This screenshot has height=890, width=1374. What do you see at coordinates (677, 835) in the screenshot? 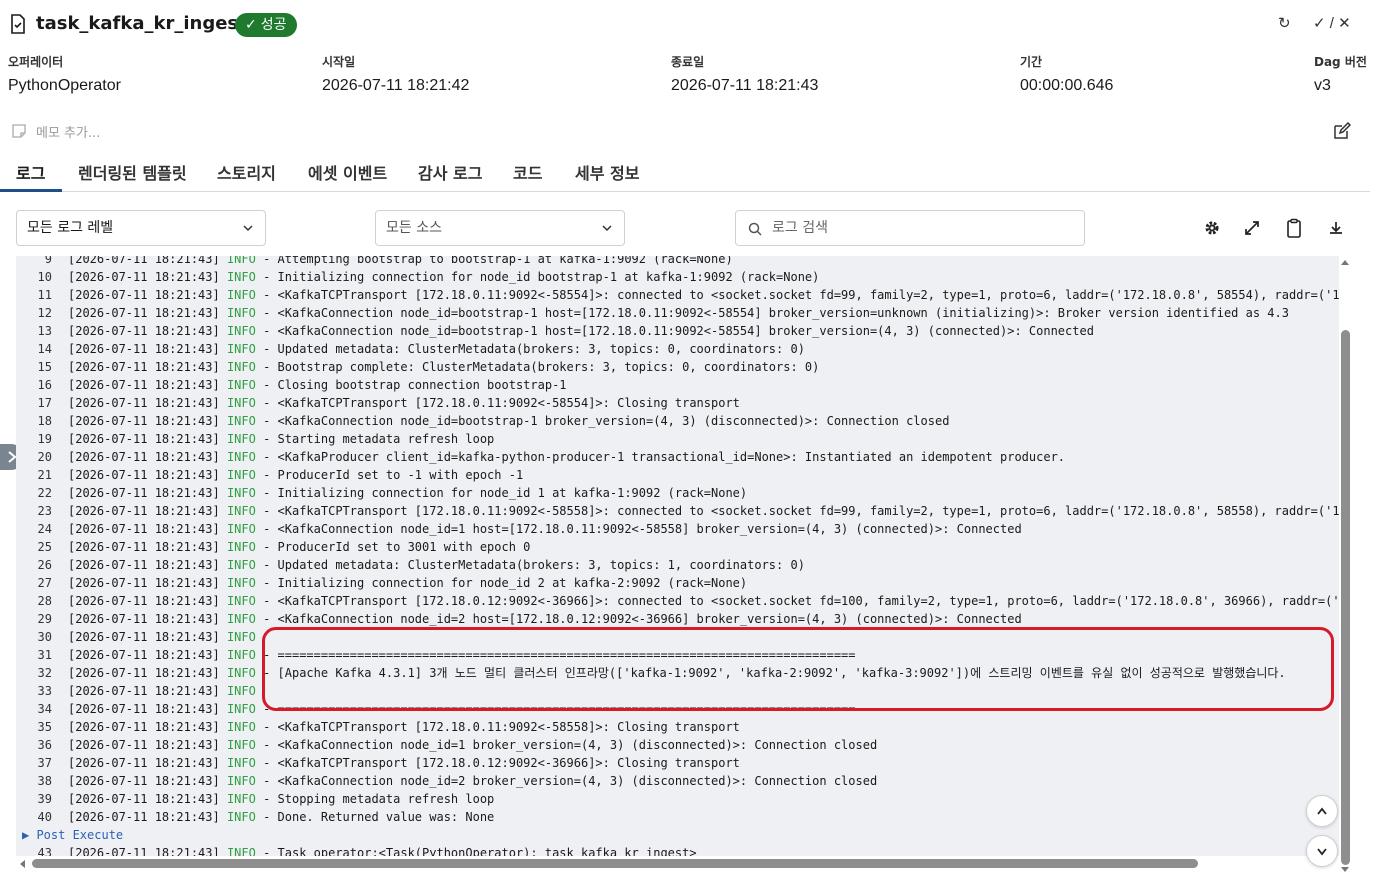
I see `post-execute-group-toggle: ▶ Post Execute` at bounding box center [677, 835].